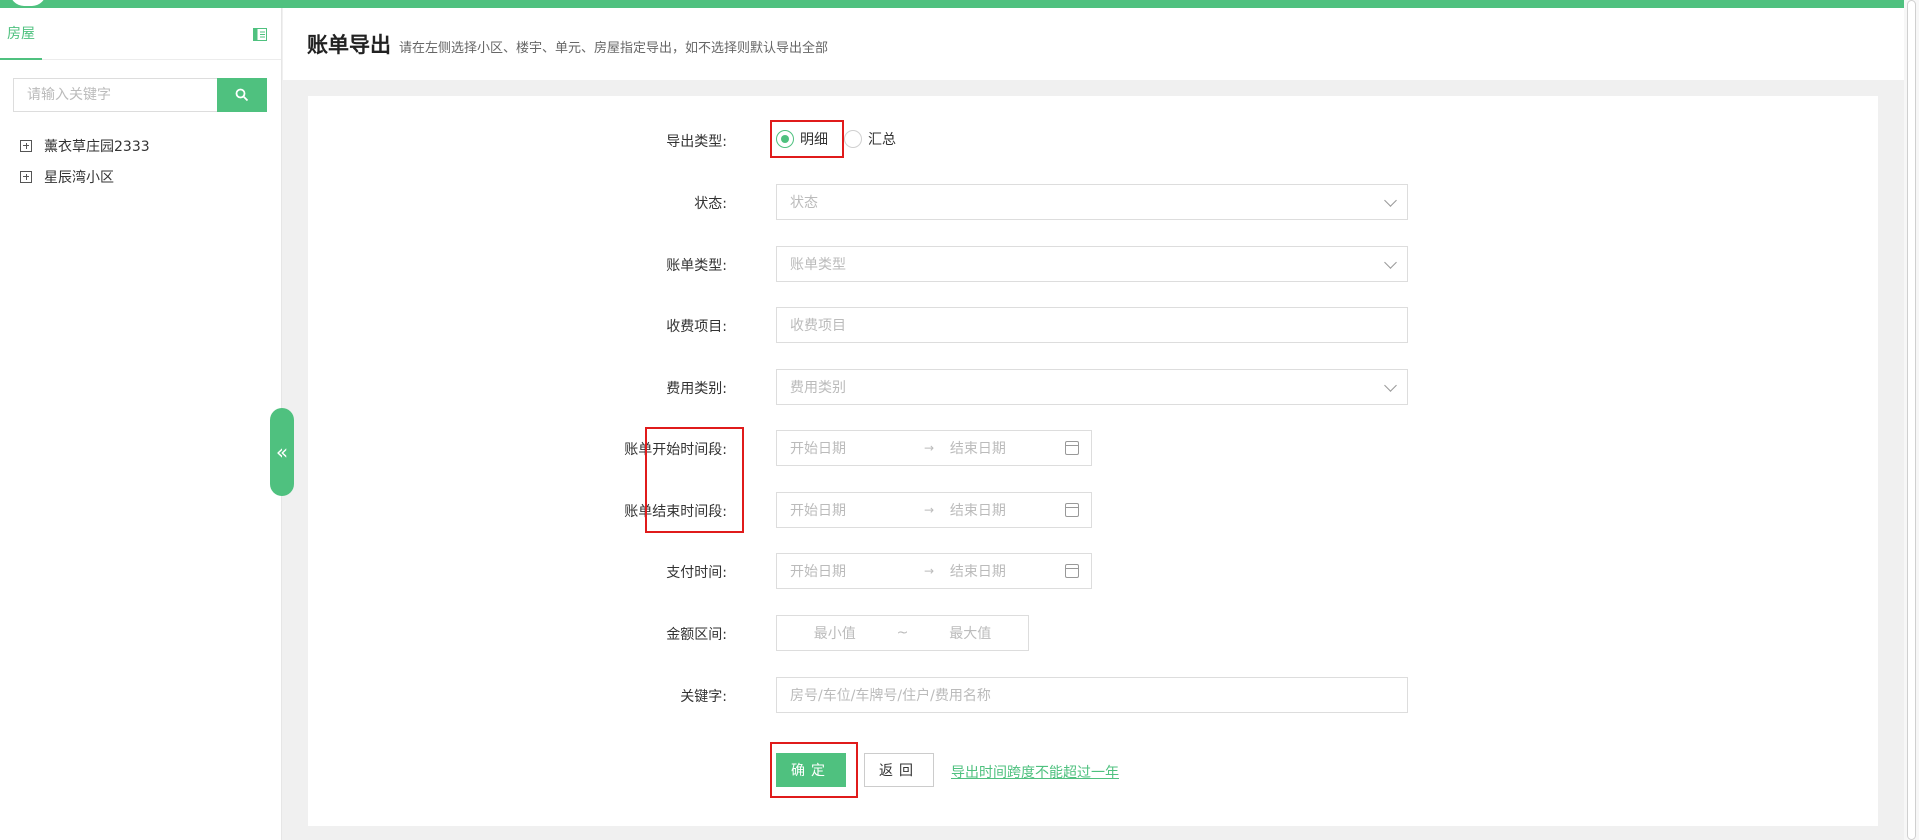  What do you see at coordinates (1092, 325) in the screenshot?
I see `charge-item-input: 收费项目` at bounding box center [1092, 325].